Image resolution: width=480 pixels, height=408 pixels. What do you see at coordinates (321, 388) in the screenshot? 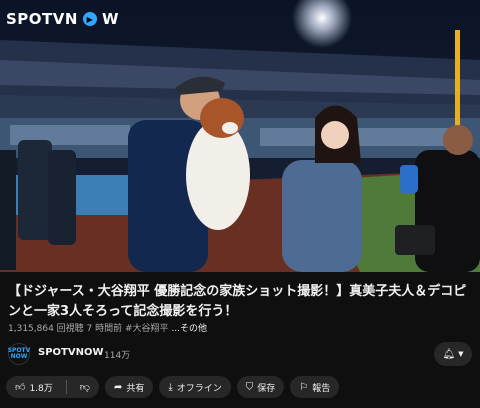
I see `report-label: 報告` at bounding box center [321, 388].